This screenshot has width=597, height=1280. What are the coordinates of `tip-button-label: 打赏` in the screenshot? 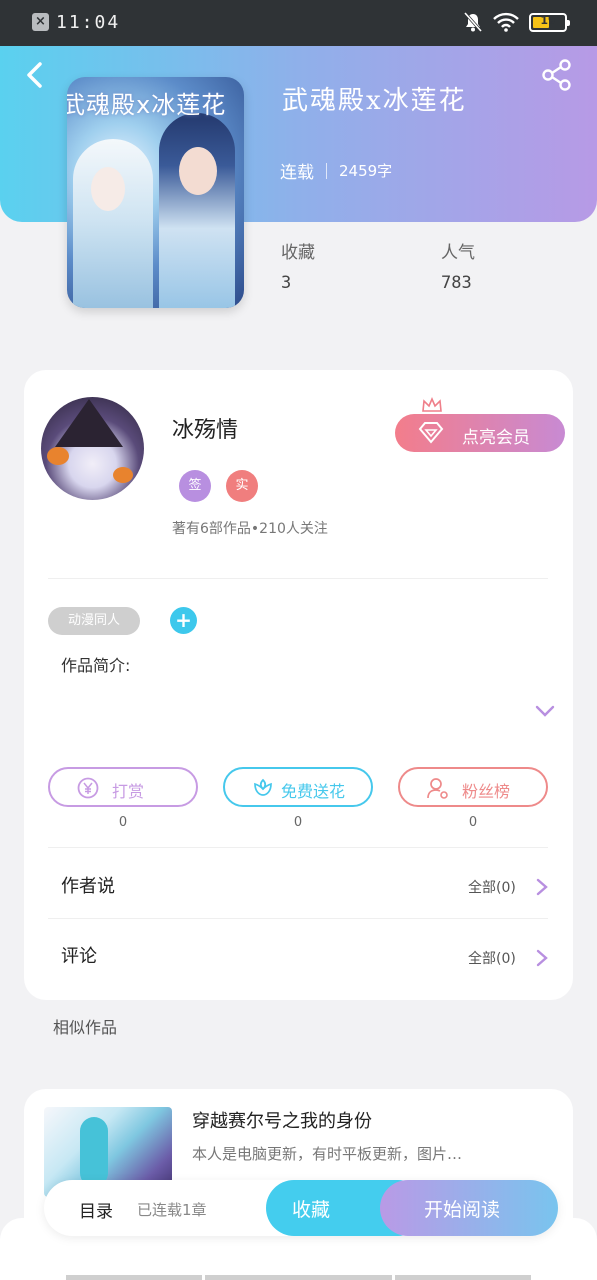 It's located at (128, 791).